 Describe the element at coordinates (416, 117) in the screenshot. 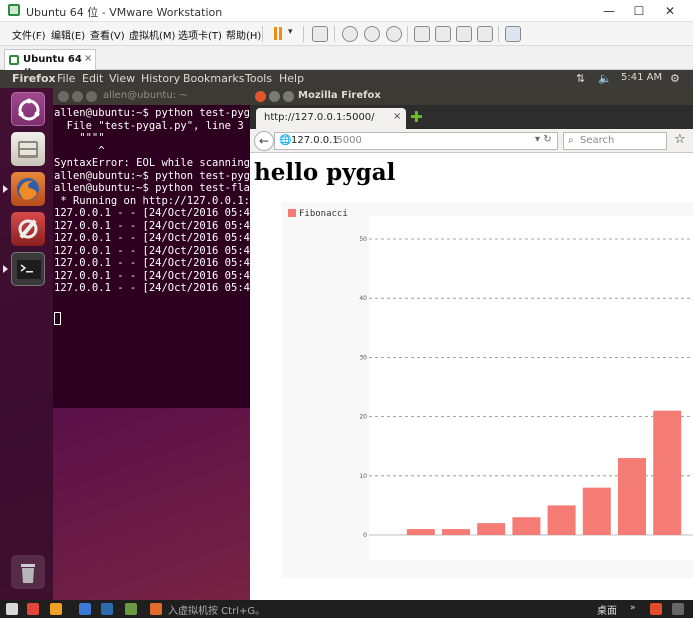

I see `new-tab-button: ✚` at that location.